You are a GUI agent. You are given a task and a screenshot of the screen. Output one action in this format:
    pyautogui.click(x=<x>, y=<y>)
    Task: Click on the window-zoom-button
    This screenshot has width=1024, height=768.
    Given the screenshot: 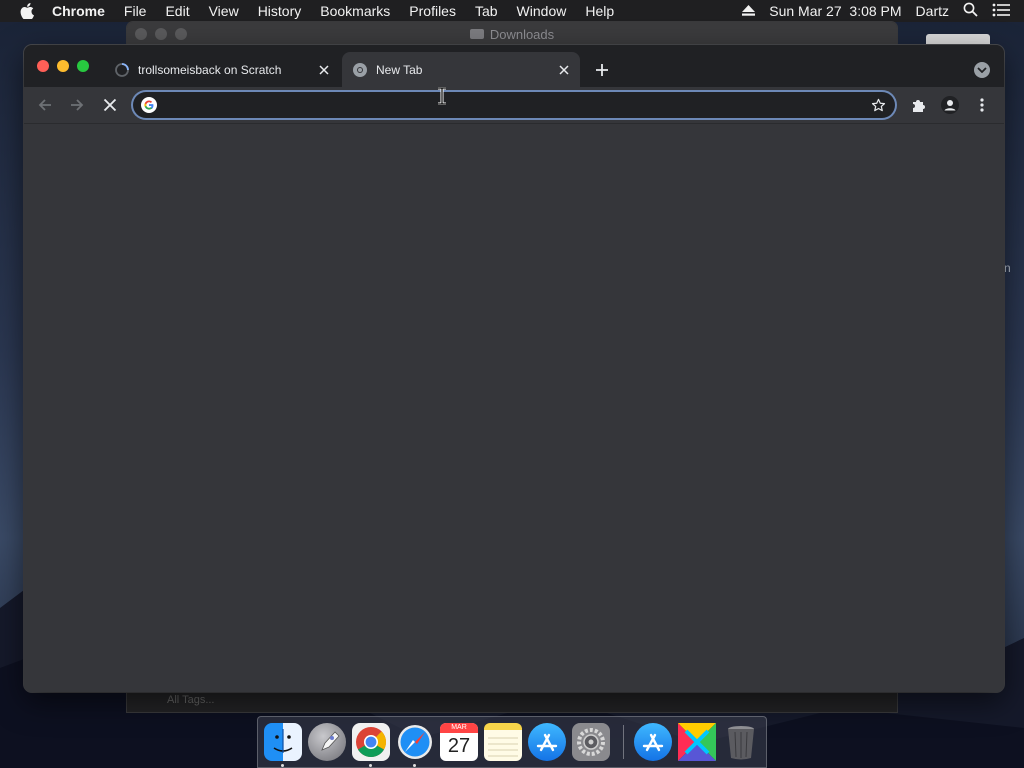 What is the action you would take?
    pyautogui.click(x=83, y=66)
    